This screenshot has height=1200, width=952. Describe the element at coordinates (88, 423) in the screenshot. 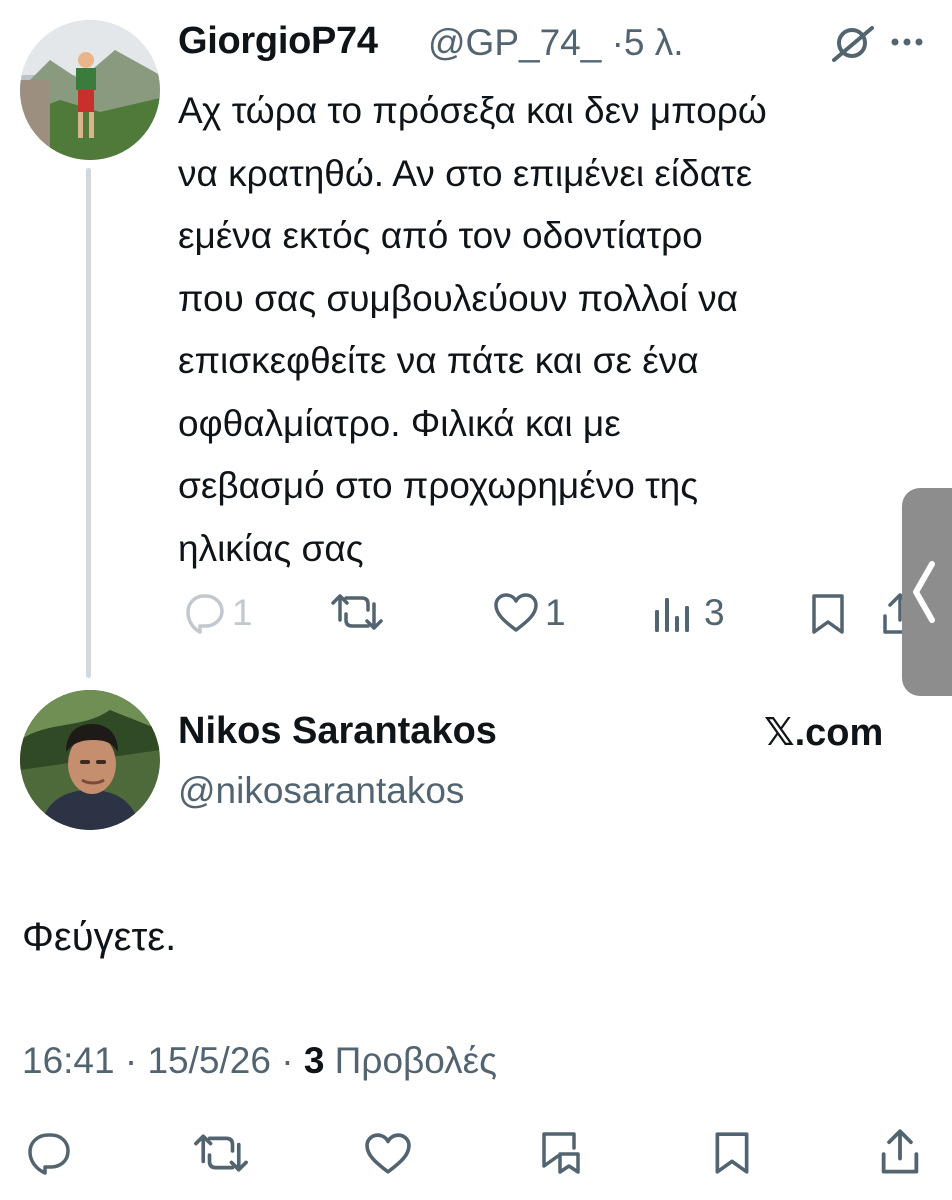

I see `thread-connector-line` at that location.